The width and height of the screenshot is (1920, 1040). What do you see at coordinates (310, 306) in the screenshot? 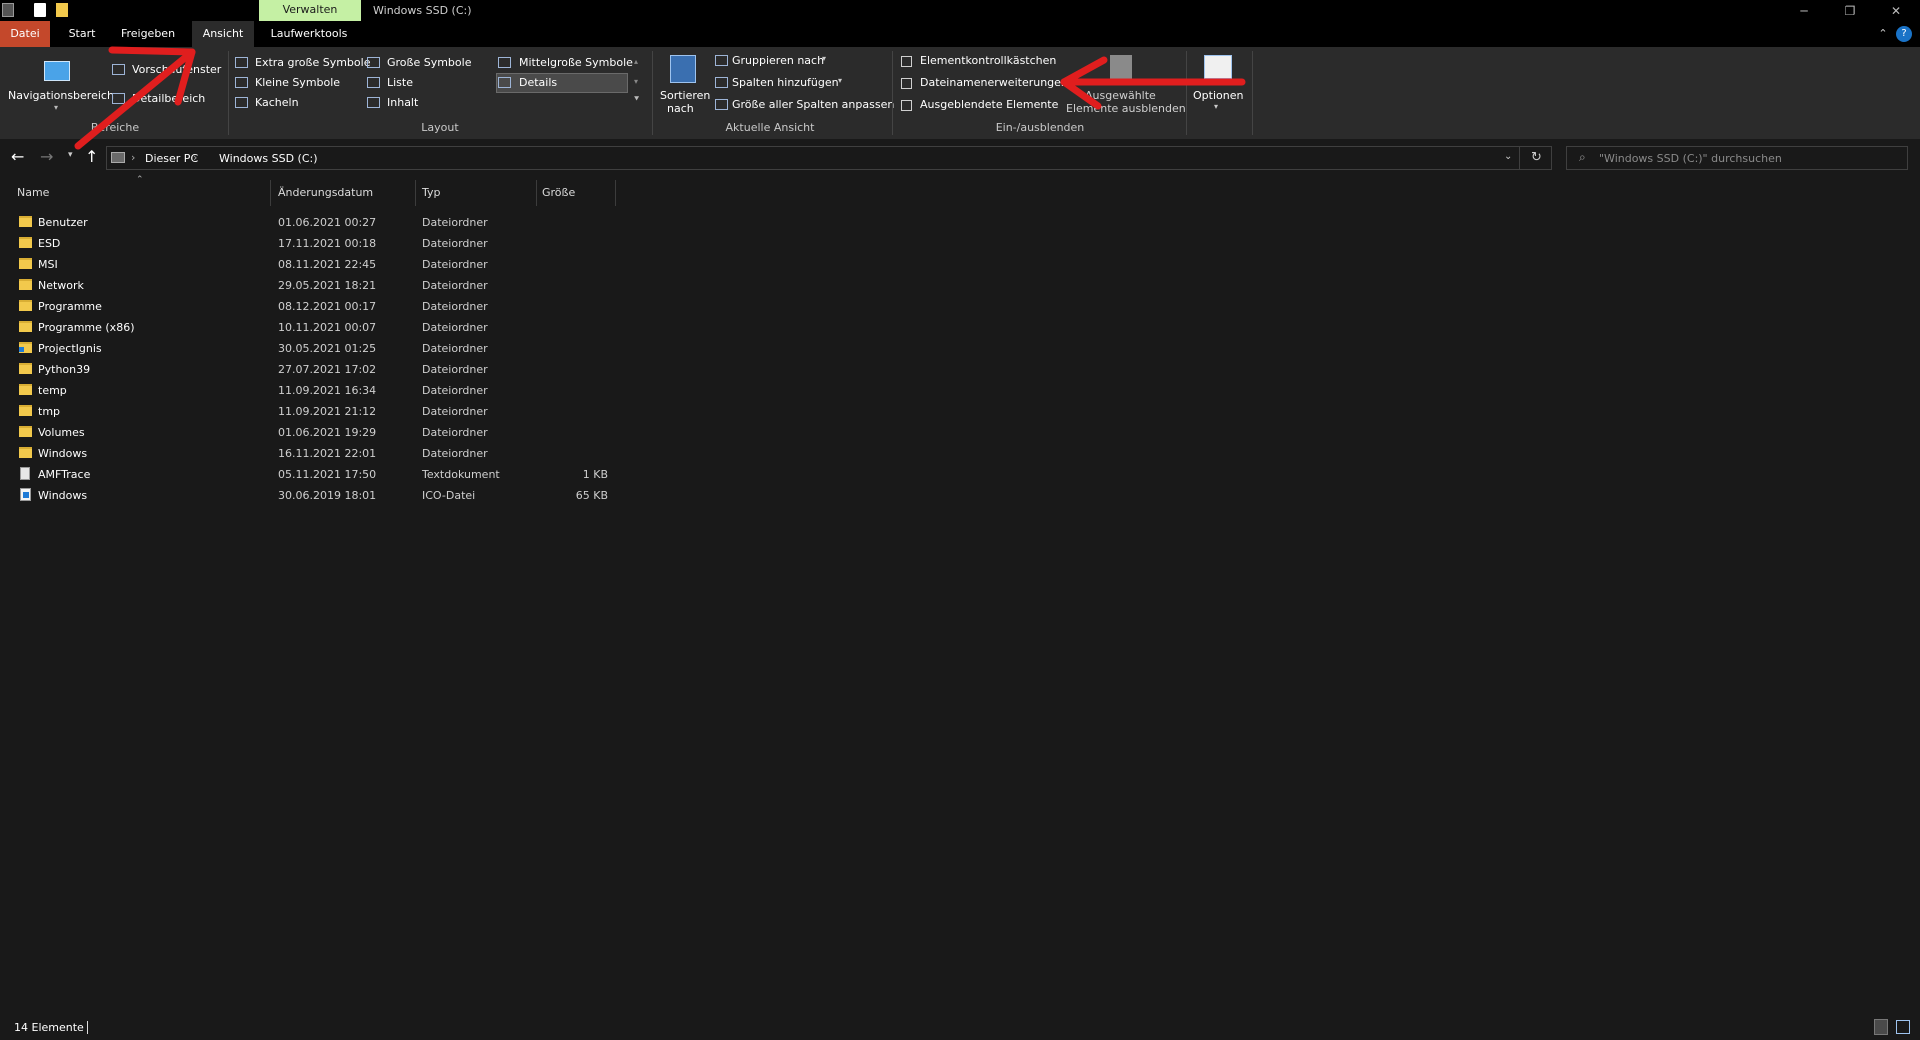
I see `file-row: Programme 08.12.2021 00:17 Dateiordner` at bounding box center [310, 306].